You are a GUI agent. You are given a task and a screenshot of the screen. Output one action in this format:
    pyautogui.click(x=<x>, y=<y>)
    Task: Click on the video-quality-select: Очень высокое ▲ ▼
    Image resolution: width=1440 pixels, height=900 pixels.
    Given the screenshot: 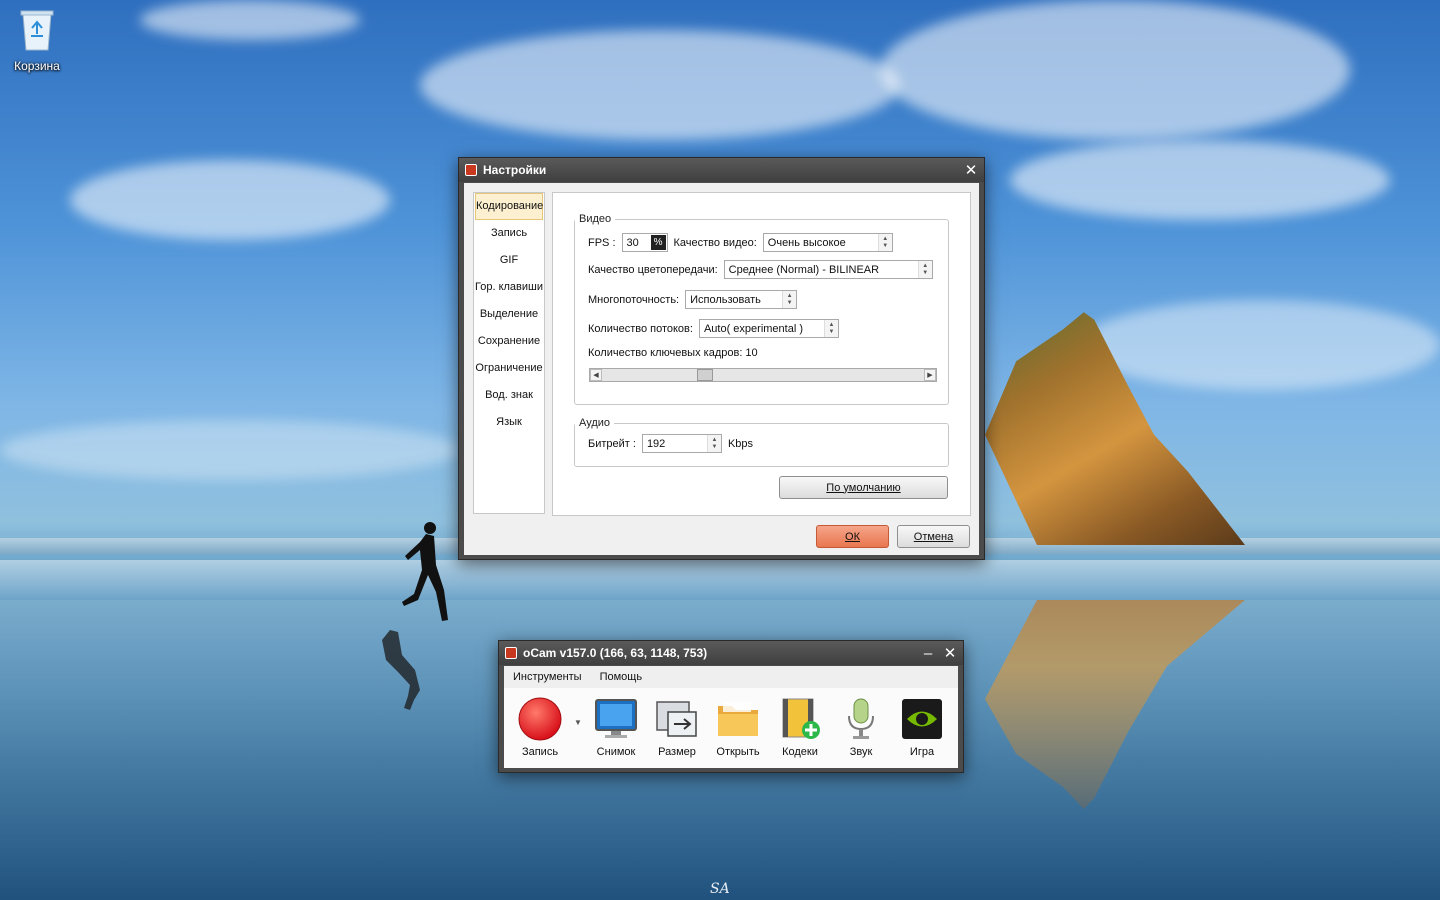 What is the action you would take?
    pyautogui.click(x=827, y=242)
    